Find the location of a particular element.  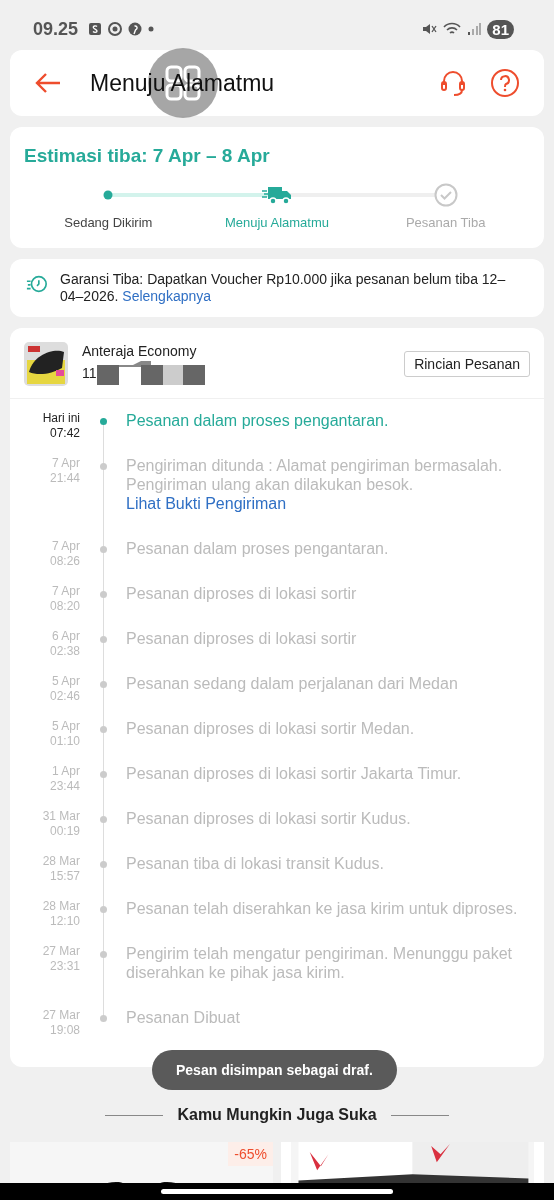

event-text: Pengiriman ditunda : Alamat pengiriman bermasalah. Pengiriman ulang akan dilakukan besok. is located at coordinates (315, 475).